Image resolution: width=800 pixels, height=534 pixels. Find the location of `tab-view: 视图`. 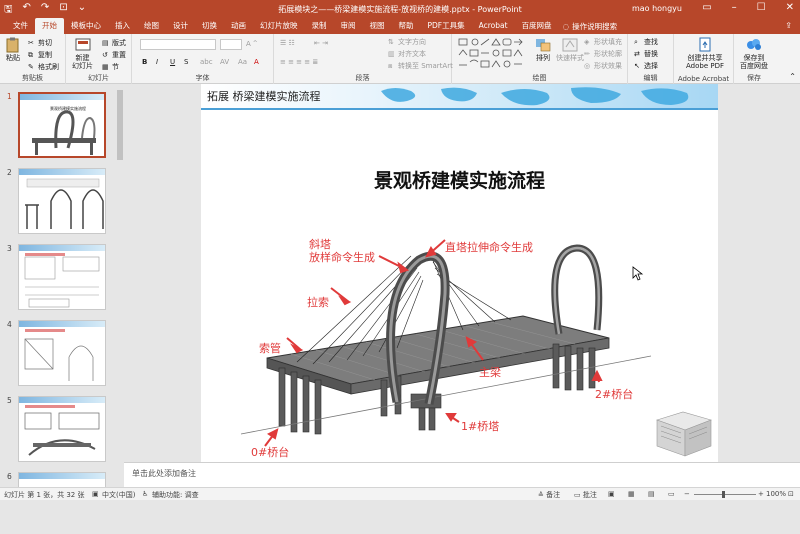

tab-view: 视图 is located at coordinates (377, 26).